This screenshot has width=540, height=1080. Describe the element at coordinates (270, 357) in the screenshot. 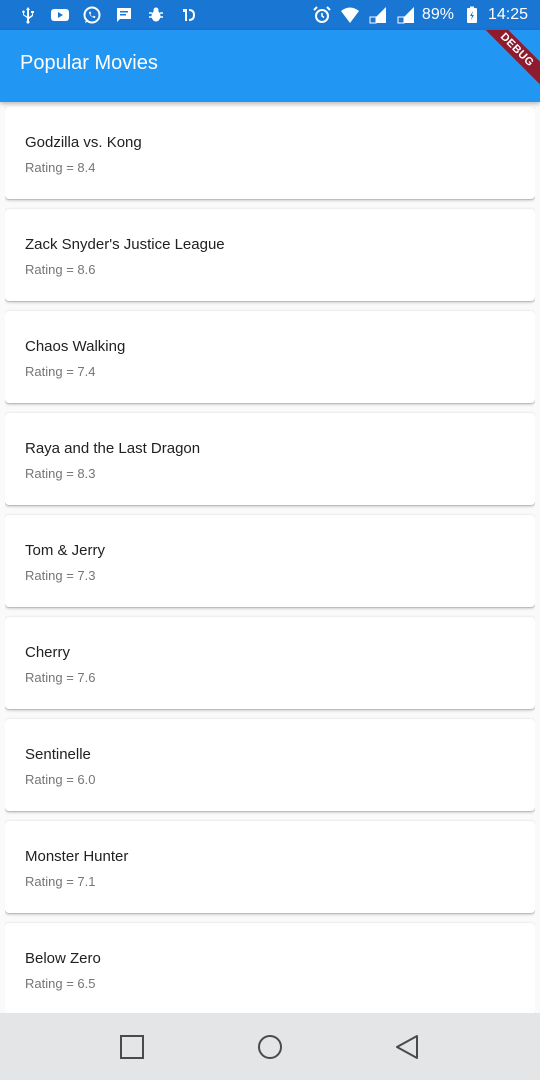

I see `movie-card: Chaos Walking Rating = 7.4` at that location.